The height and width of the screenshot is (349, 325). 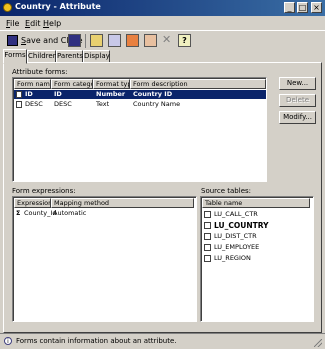 I want to click on edit-form-icon, so click(x=150, y=40).